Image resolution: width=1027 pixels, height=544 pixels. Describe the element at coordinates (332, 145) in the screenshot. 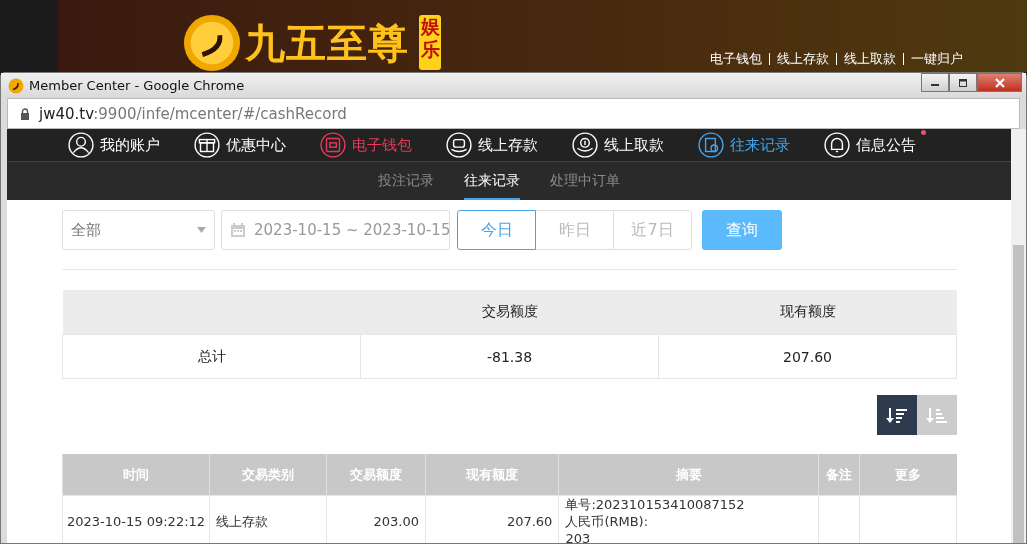

I see `wallet-icon` at that location.